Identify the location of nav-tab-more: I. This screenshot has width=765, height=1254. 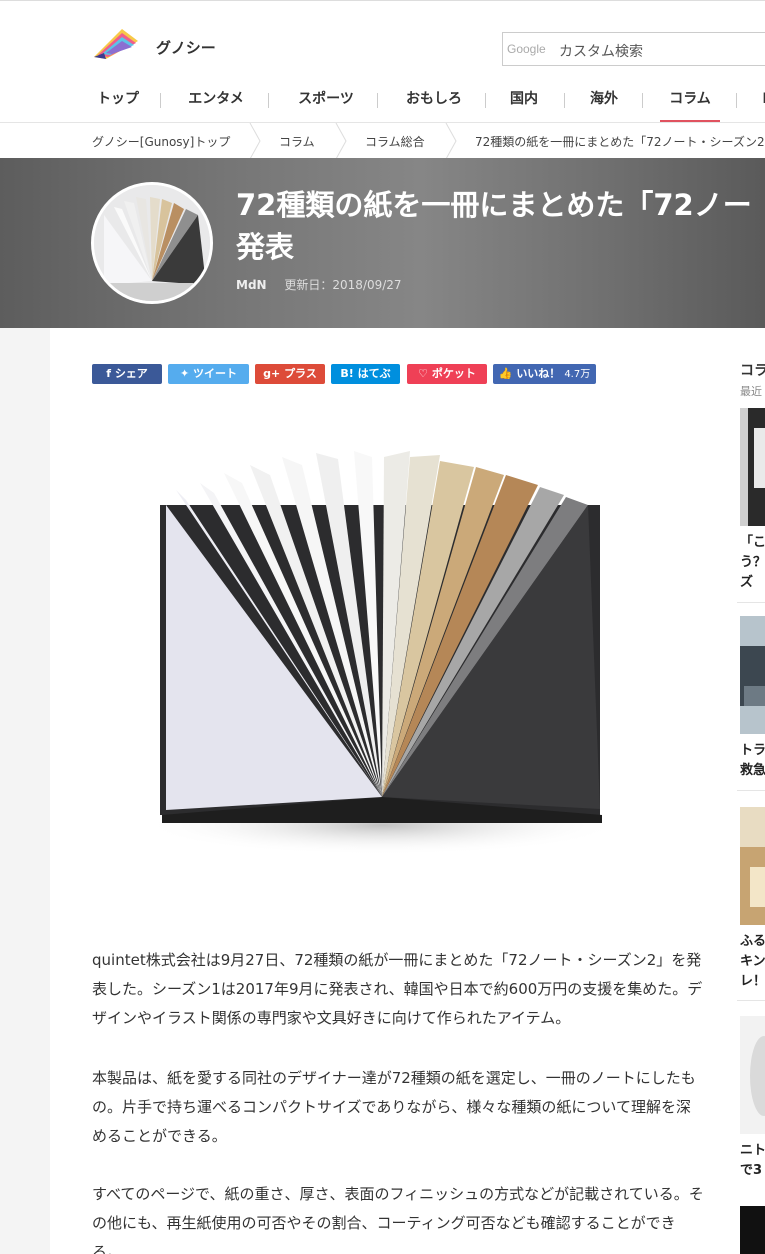
(761, 103).